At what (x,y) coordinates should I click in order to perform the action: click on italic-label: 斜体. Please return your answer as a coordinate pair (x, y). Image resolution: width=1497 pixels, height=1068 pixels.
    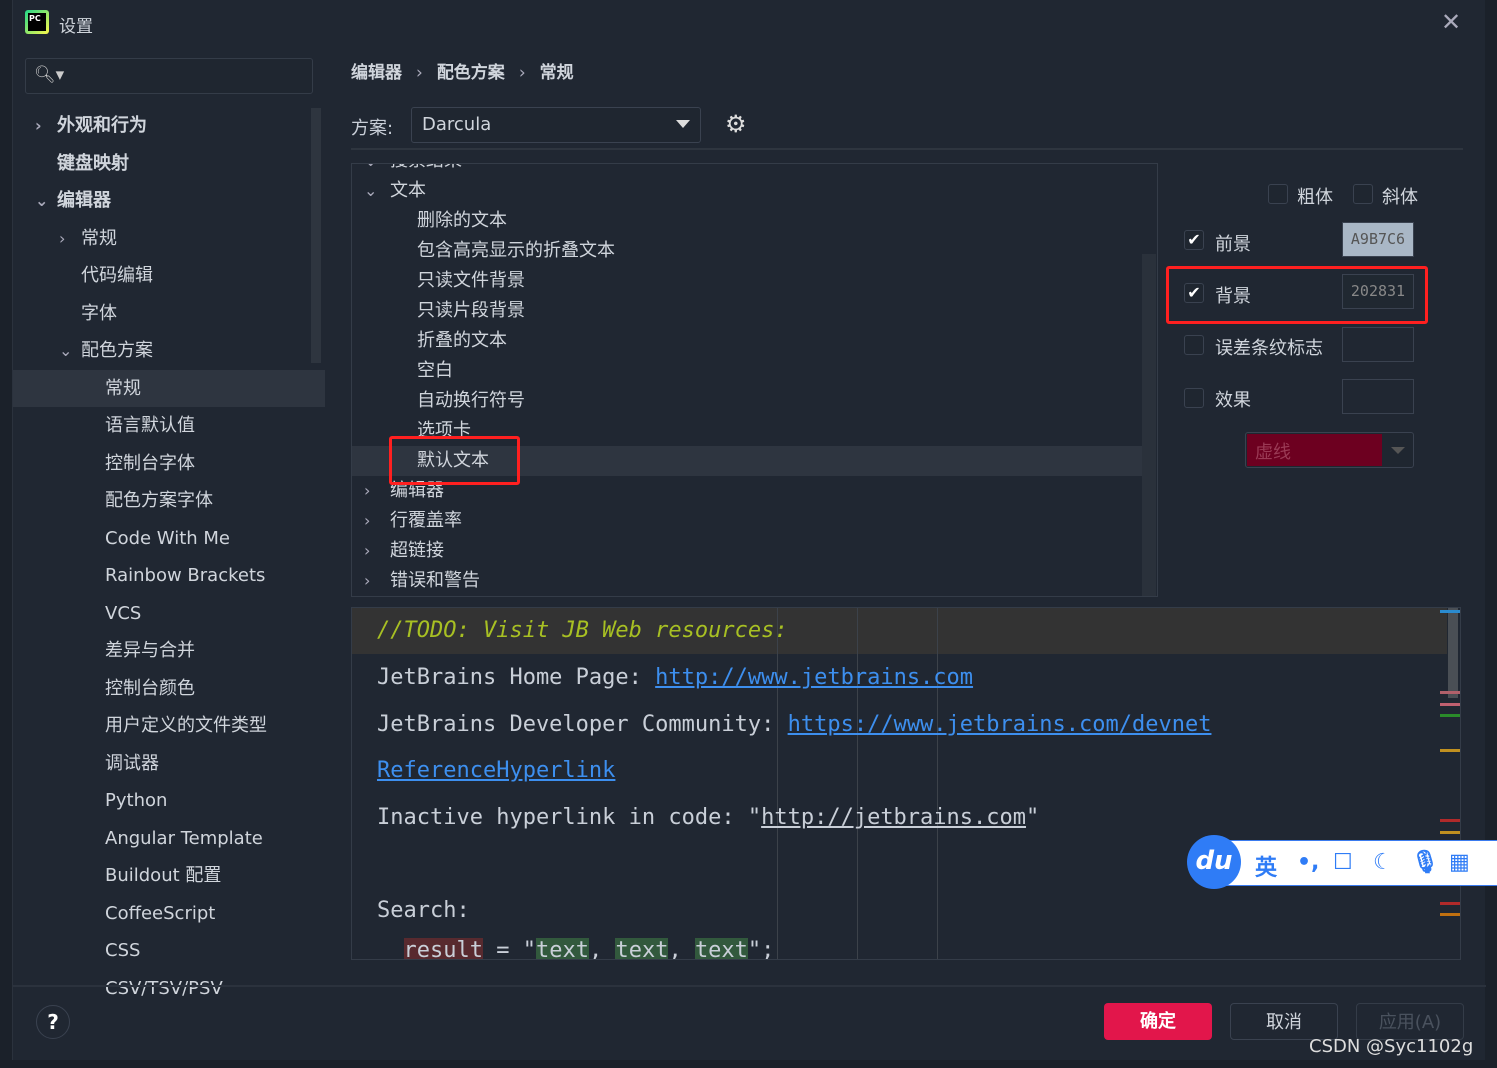
    Looking at the image, I should click on (1400, 197).